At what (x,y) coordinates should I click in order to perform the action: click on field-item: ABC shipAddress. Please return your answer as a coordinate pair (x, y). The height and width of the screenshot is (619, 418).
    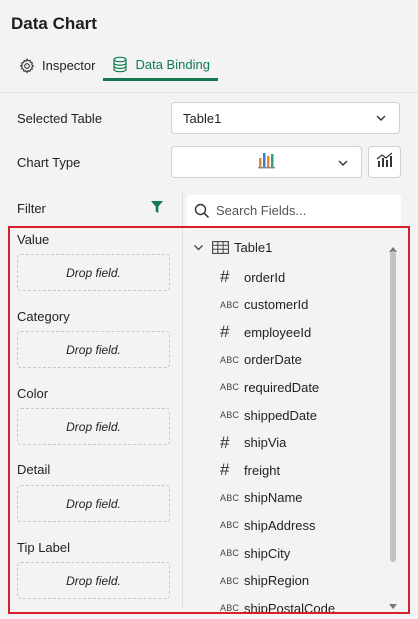
    Looking at the image, I should click on (268, 525).